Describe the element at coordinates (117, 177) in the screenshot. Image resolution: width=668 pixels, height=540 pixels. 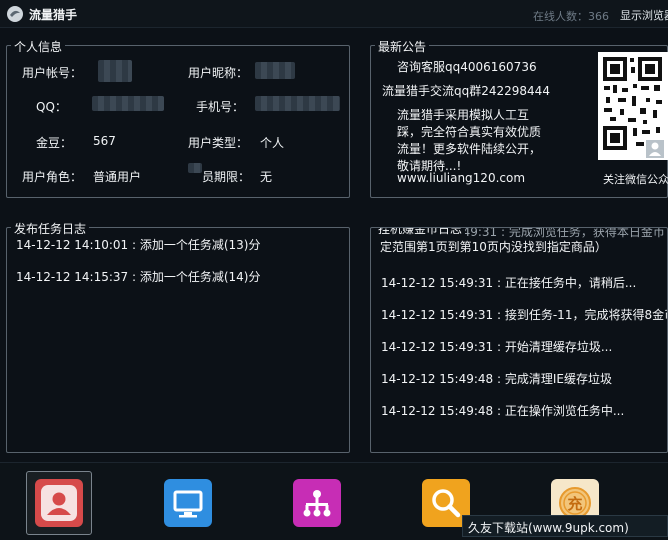
I see `role-value: 普通用户` at that location.